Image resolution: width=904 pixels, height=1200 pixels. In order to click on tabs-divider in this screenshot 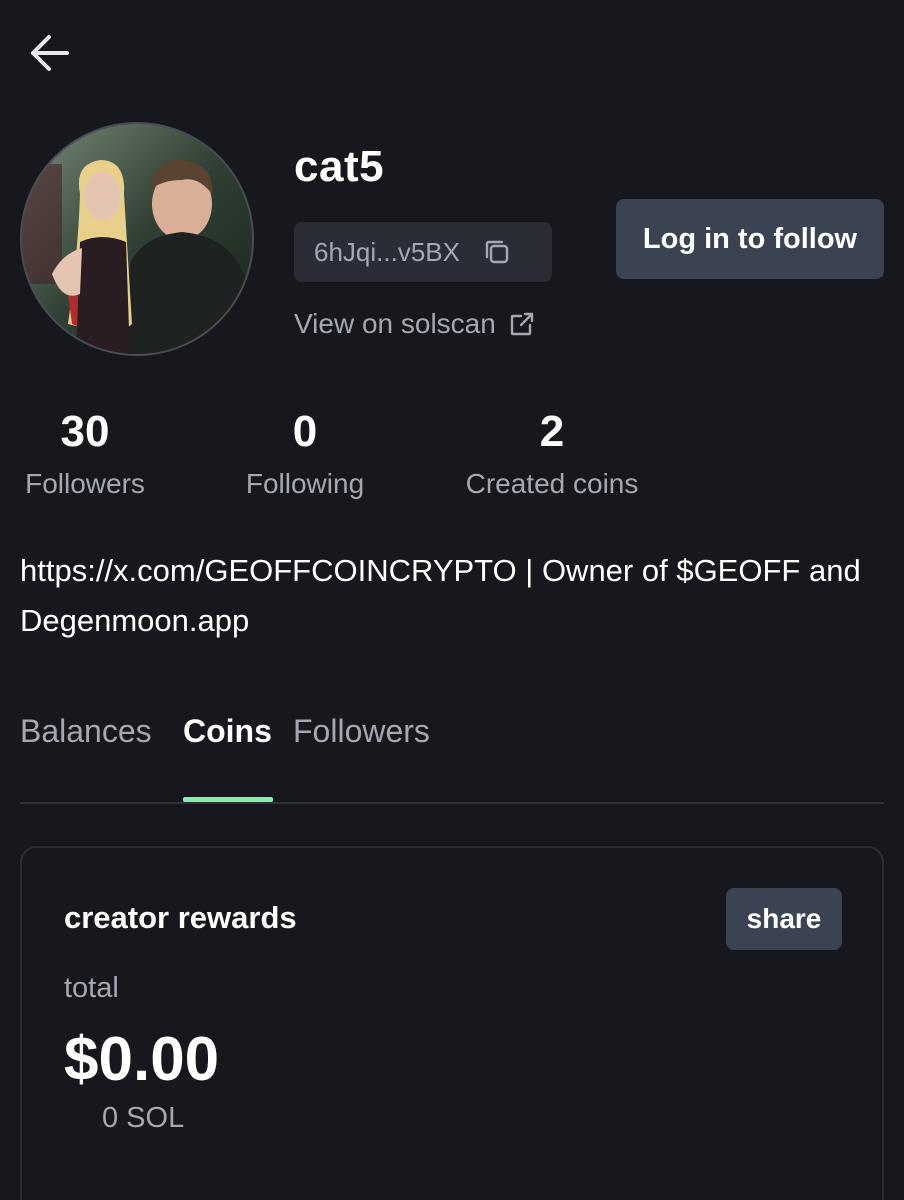, I will do `click(452, 803)`.